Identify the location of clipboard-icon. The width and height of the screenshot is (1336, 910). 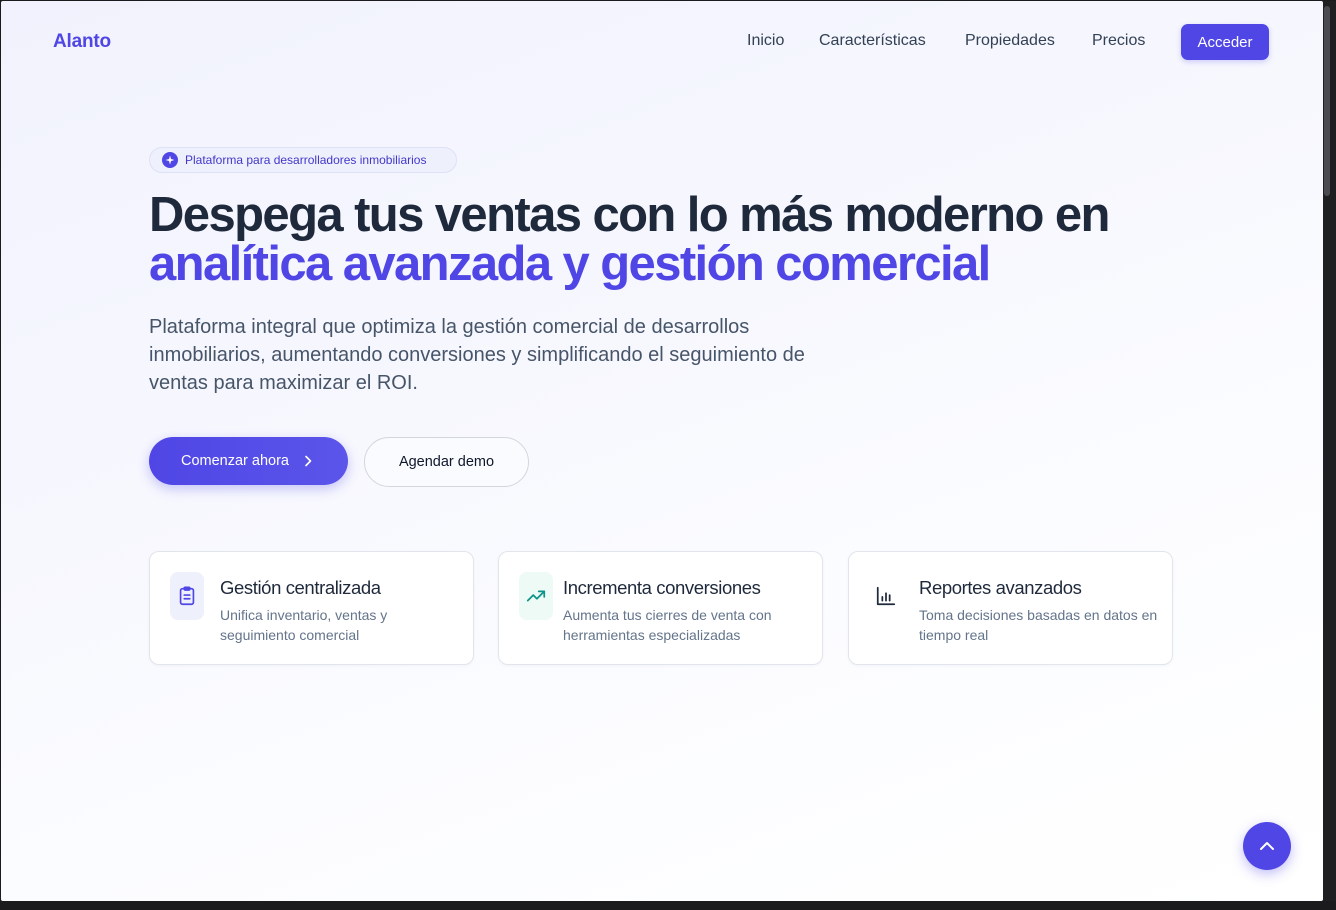
(187, 596).